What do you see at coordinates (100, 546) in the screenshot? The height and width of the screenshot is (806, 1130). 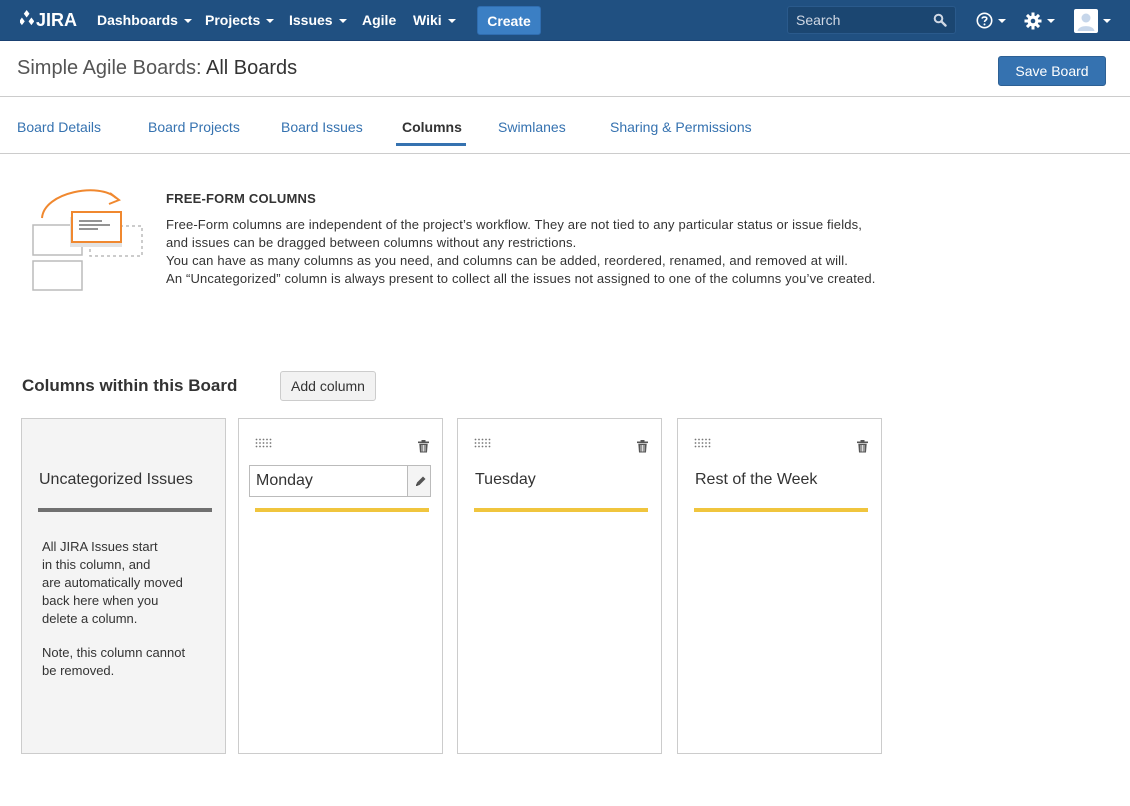 I see `description-line: All JIRA Issues start` at bounding box center [100, 546].